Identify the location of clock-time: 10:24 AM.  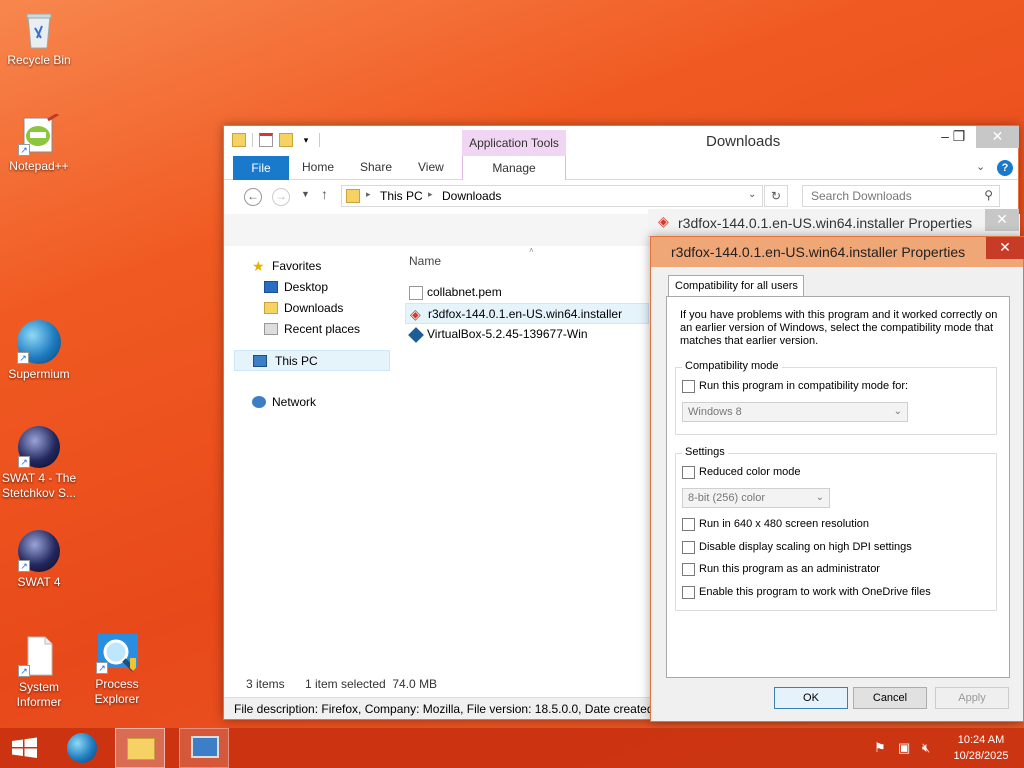
(981, 740).